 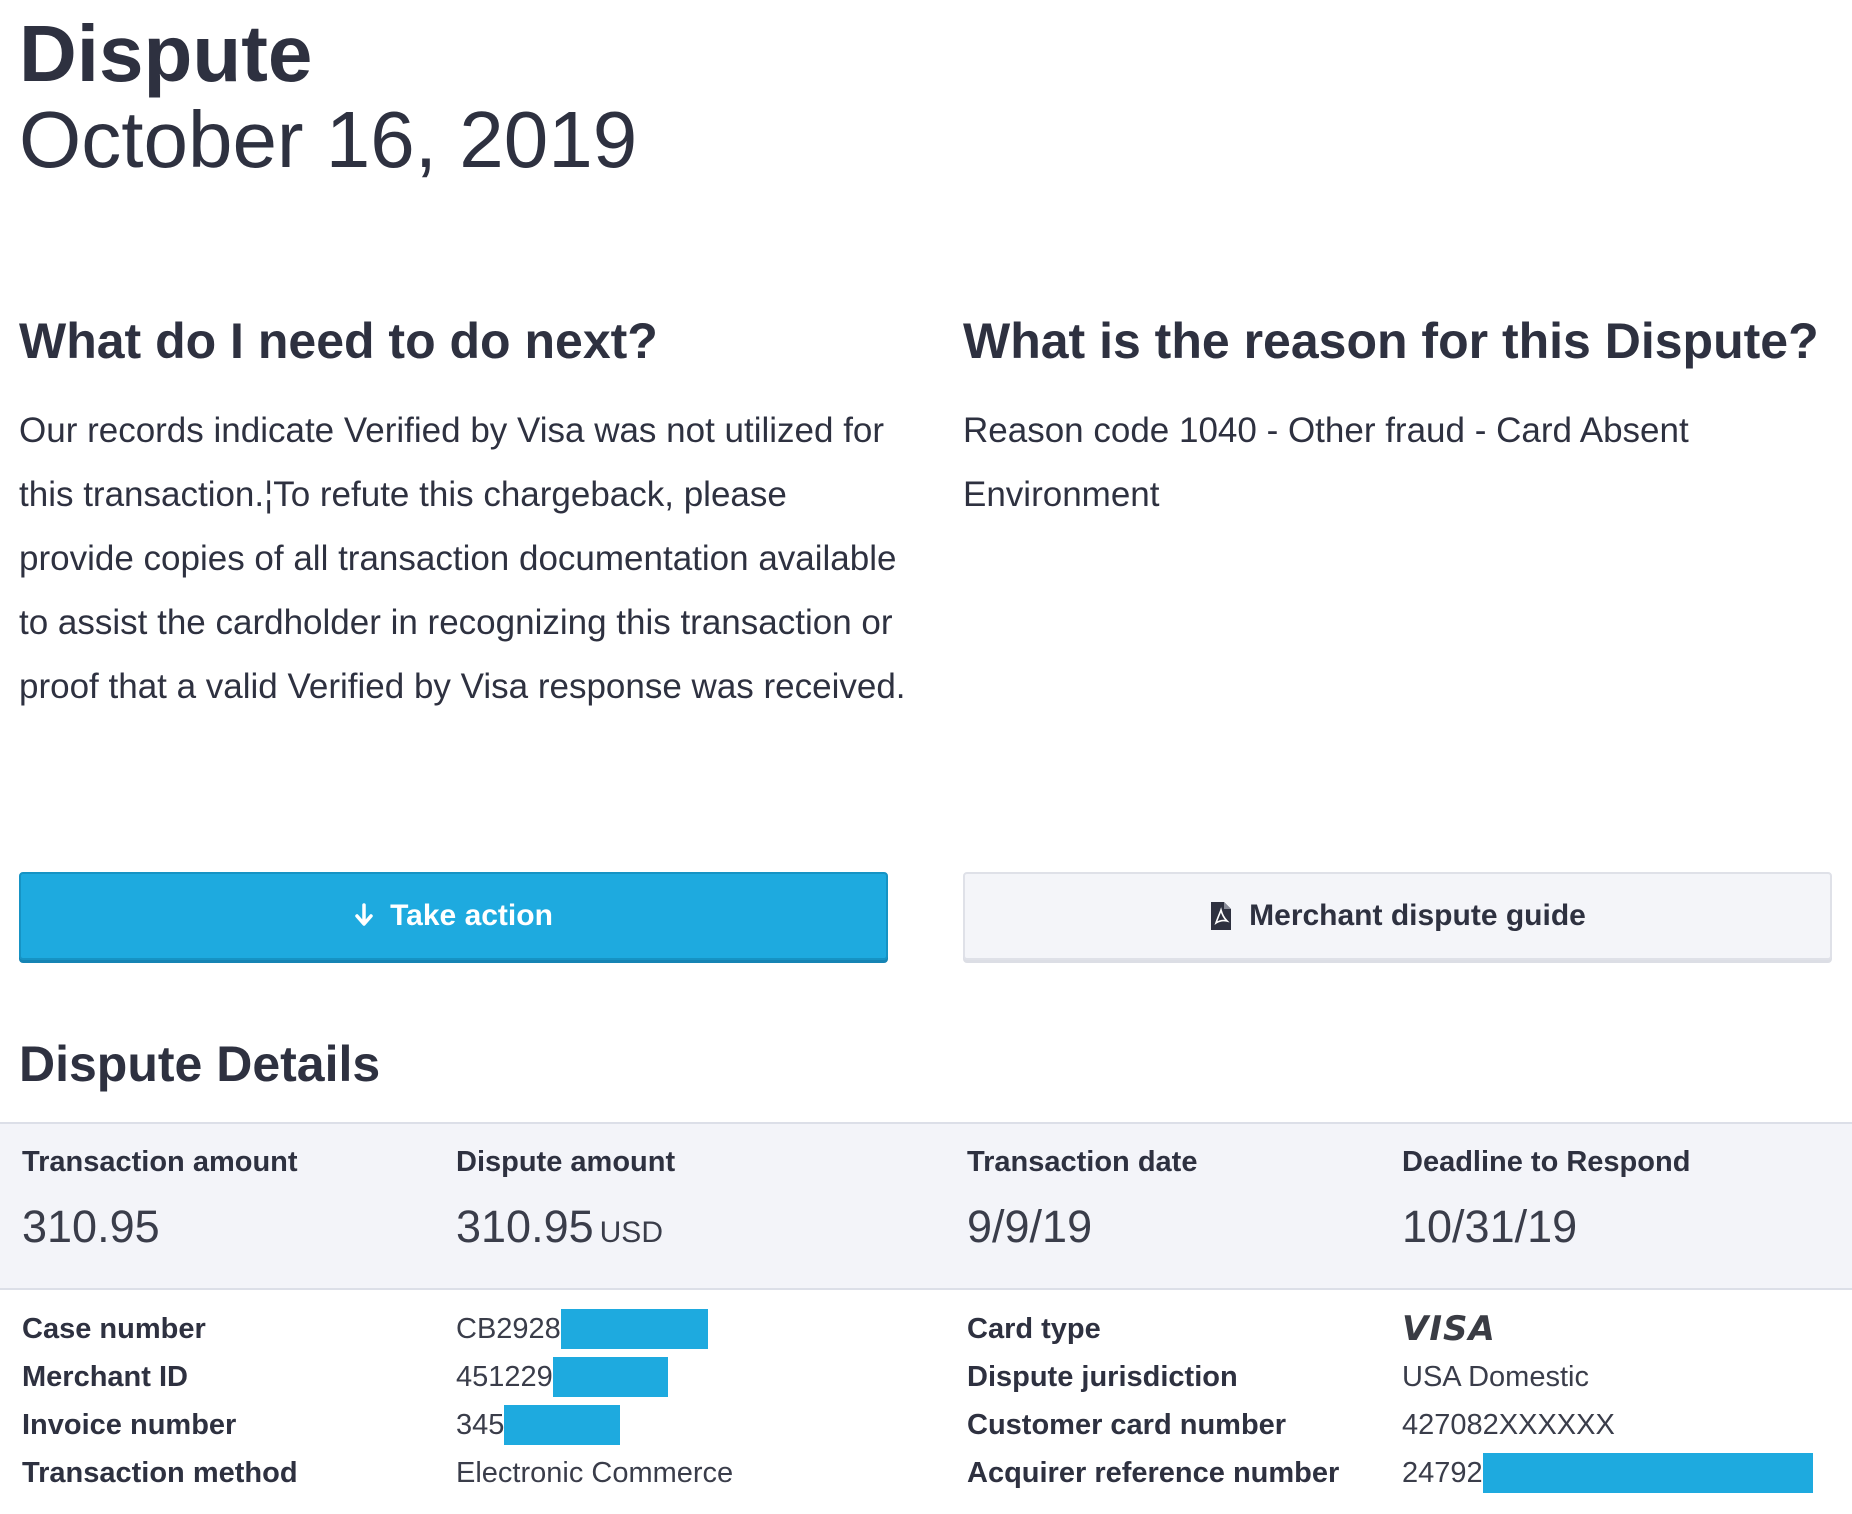 I want to click on reason-heading: What is the reason for this Dispute?, so click(x=1391, y=341).